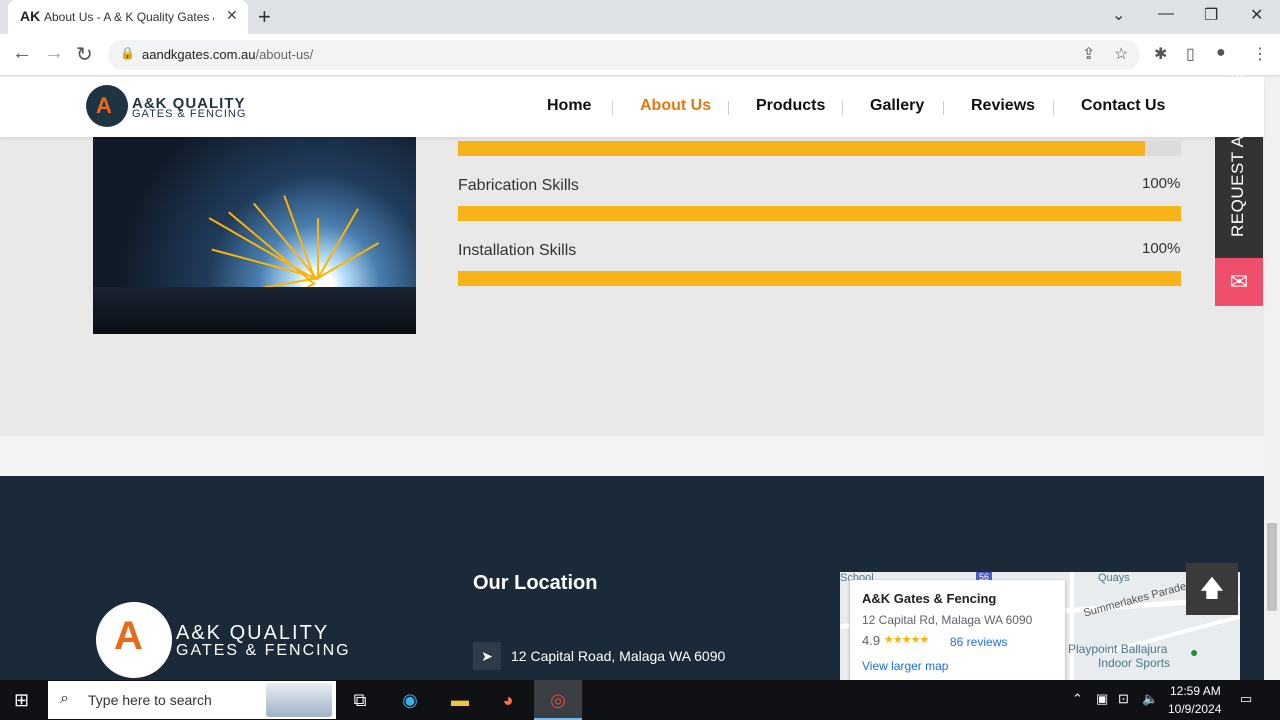 The height and width of the screenshot is (720, 1280). Describe the element at coordinates (1003, 106) in the screenshot. I see `nav-reviews: Reviews` at that location.